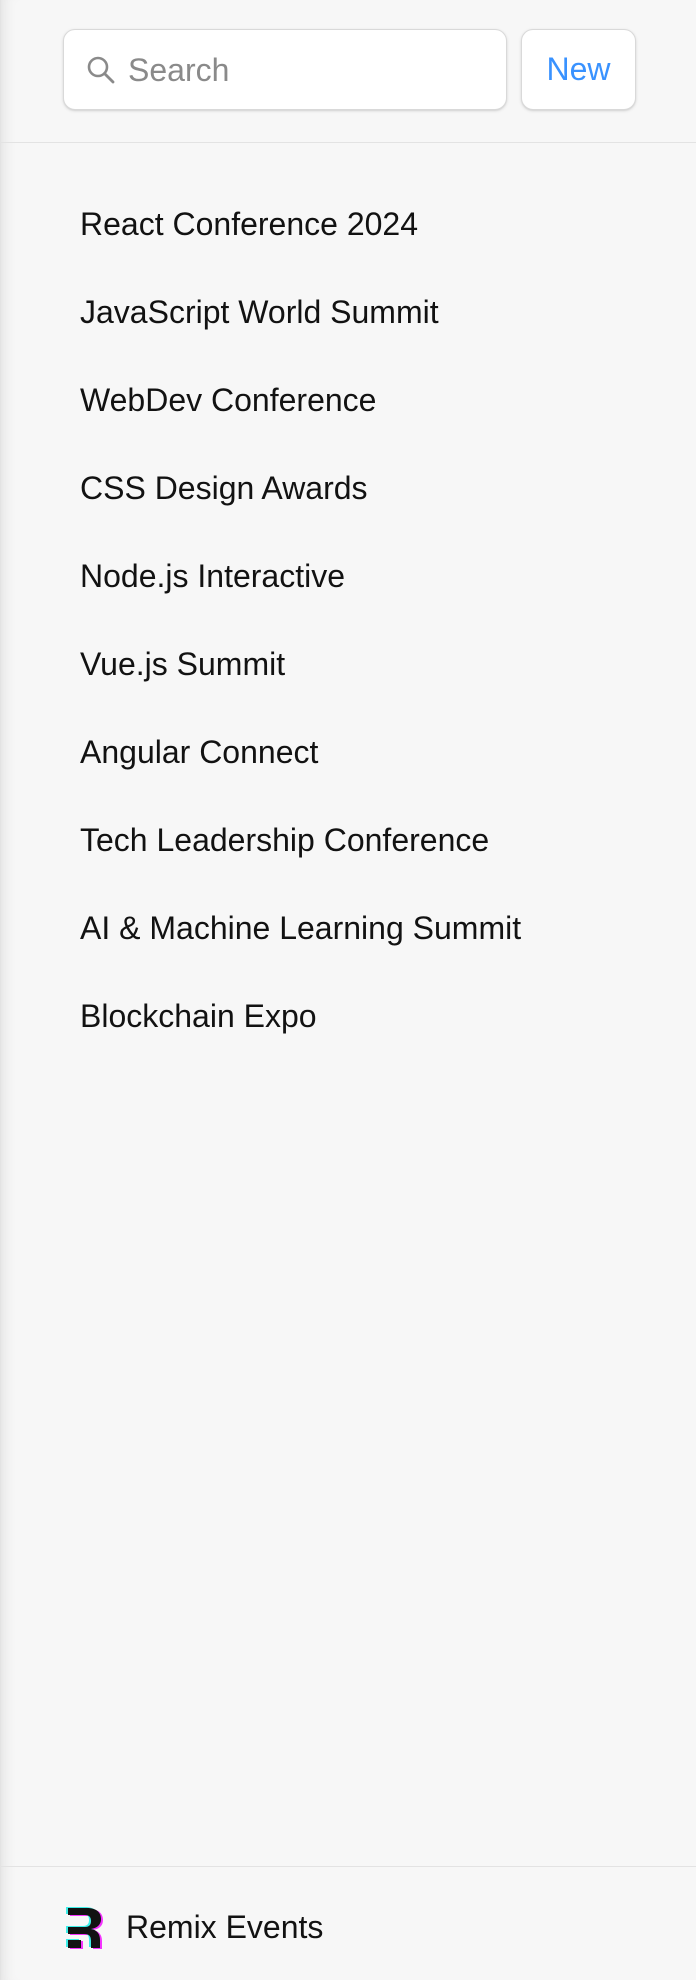 The width and height of the screenshot is (696, 1980). I want to click on event-item: React Conference 2024, so click(292, 224).